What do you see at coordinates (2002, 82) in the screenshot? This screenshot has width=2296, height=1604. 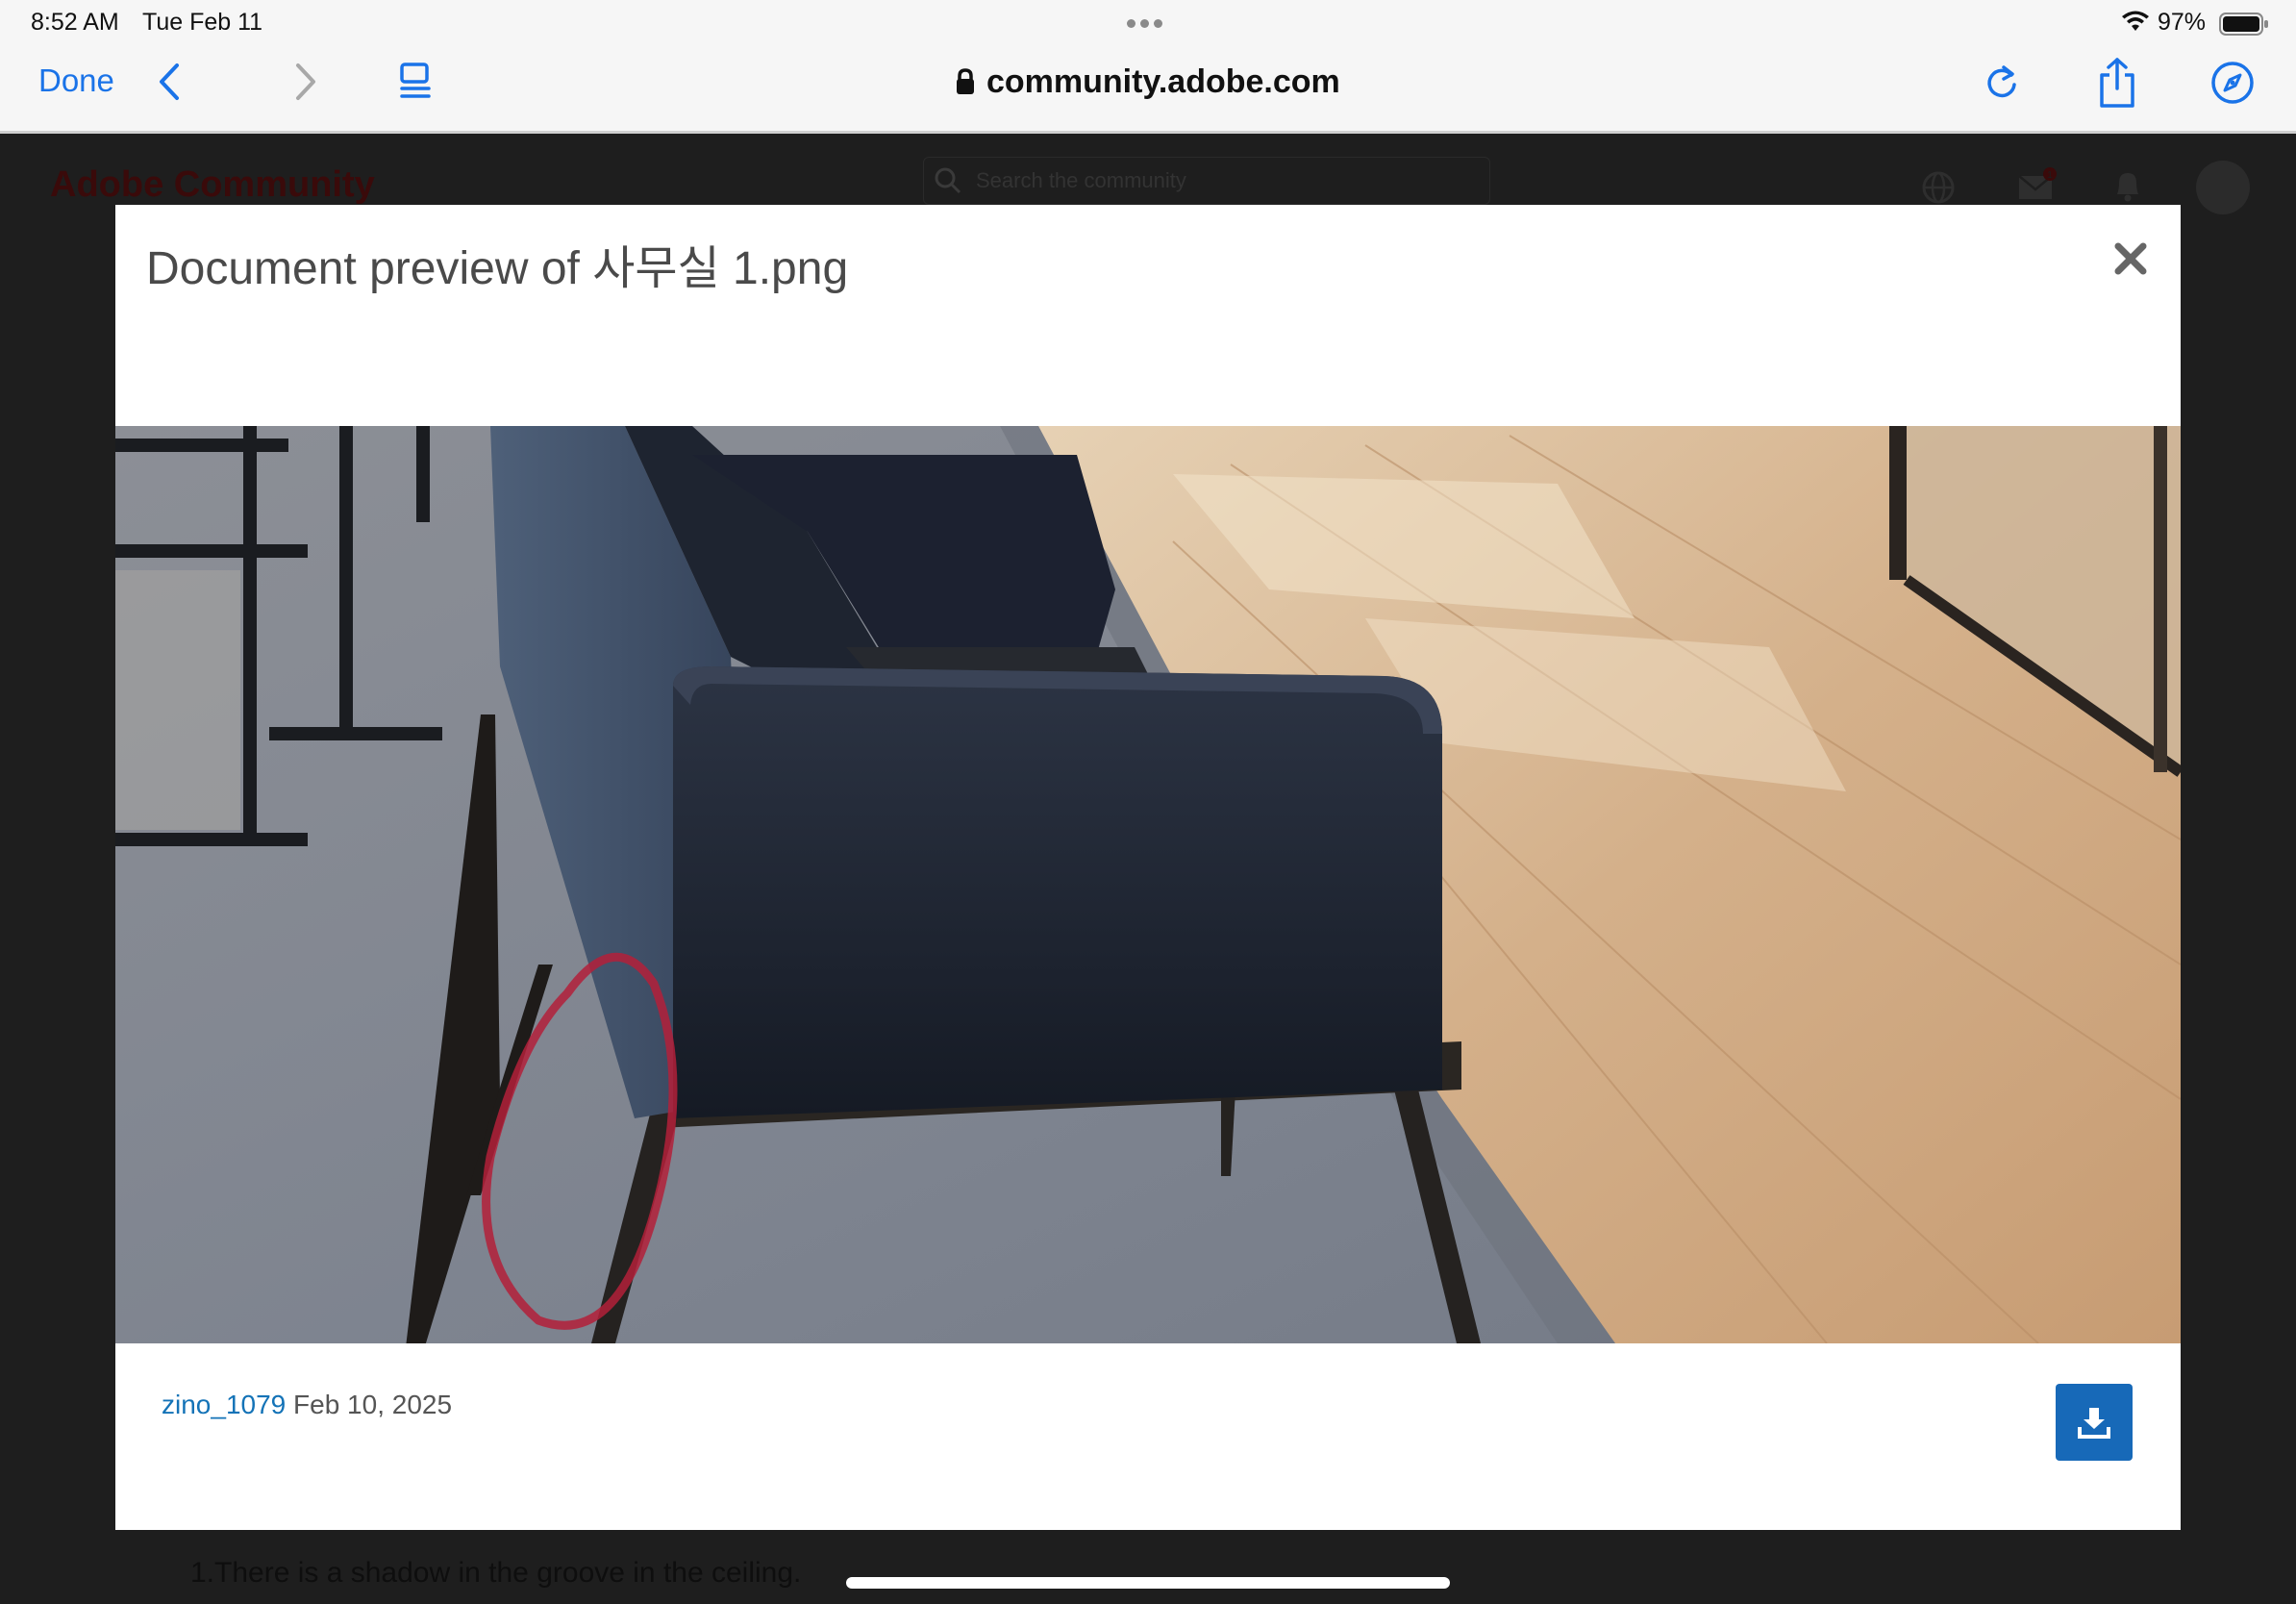 I see `reload-icon` at bounding box center [2002, 82].